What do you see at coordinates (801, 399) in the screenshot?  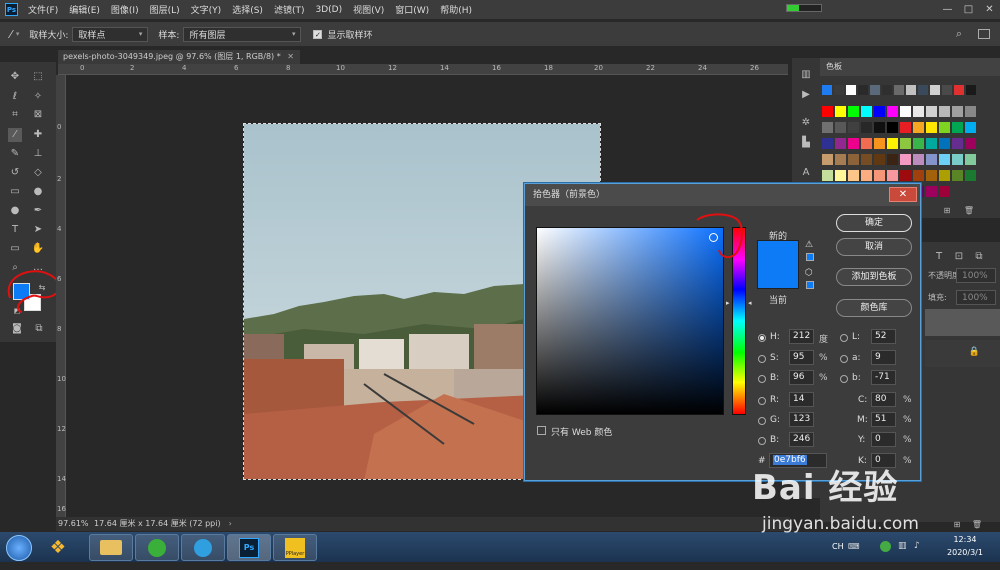 I see `red-field: 14` at bounding box center [801, 399].